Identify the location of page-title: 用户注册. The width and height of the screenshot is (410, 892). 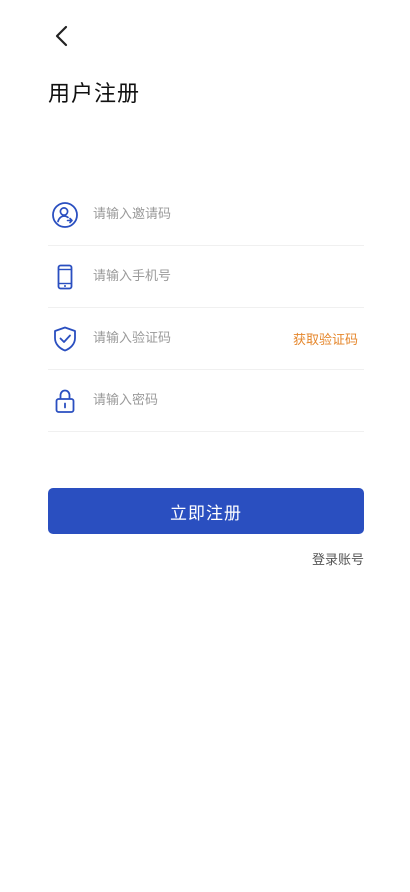
(94, 94).